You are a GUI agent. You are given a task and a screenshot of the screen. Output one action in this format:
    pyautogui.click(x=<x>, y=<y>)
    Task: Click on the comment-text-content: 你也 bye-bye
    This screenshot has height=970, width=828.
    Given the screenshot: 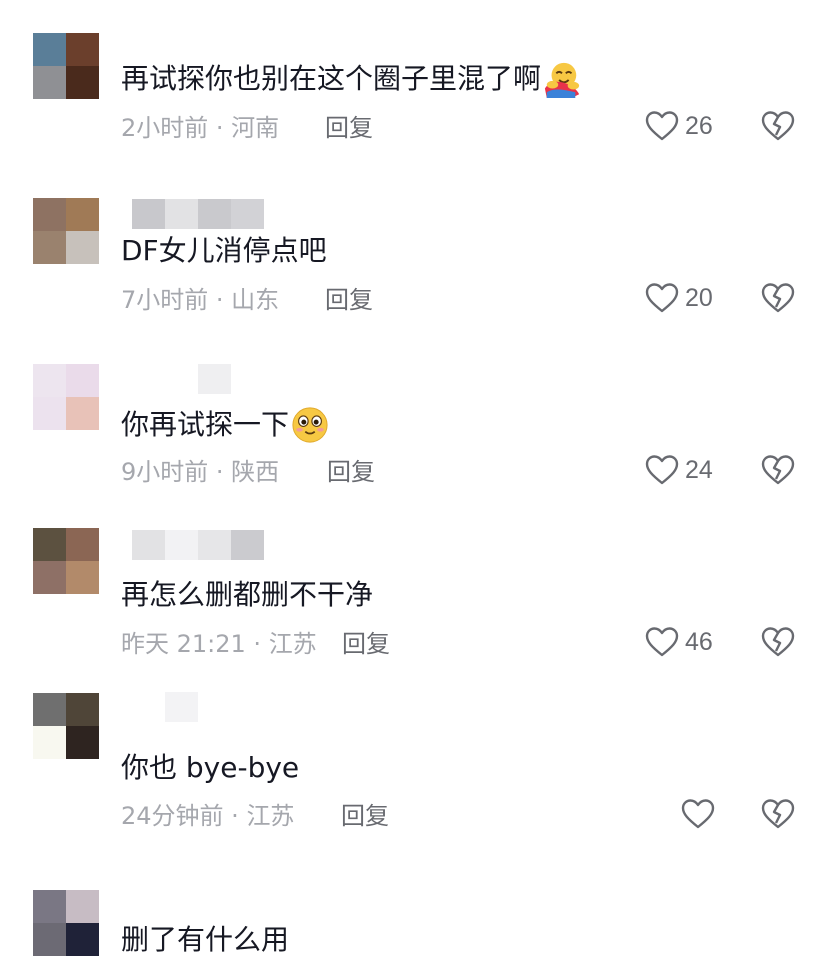 What is the action you would take?
    pyautogui.click(x=210, y=767)
    